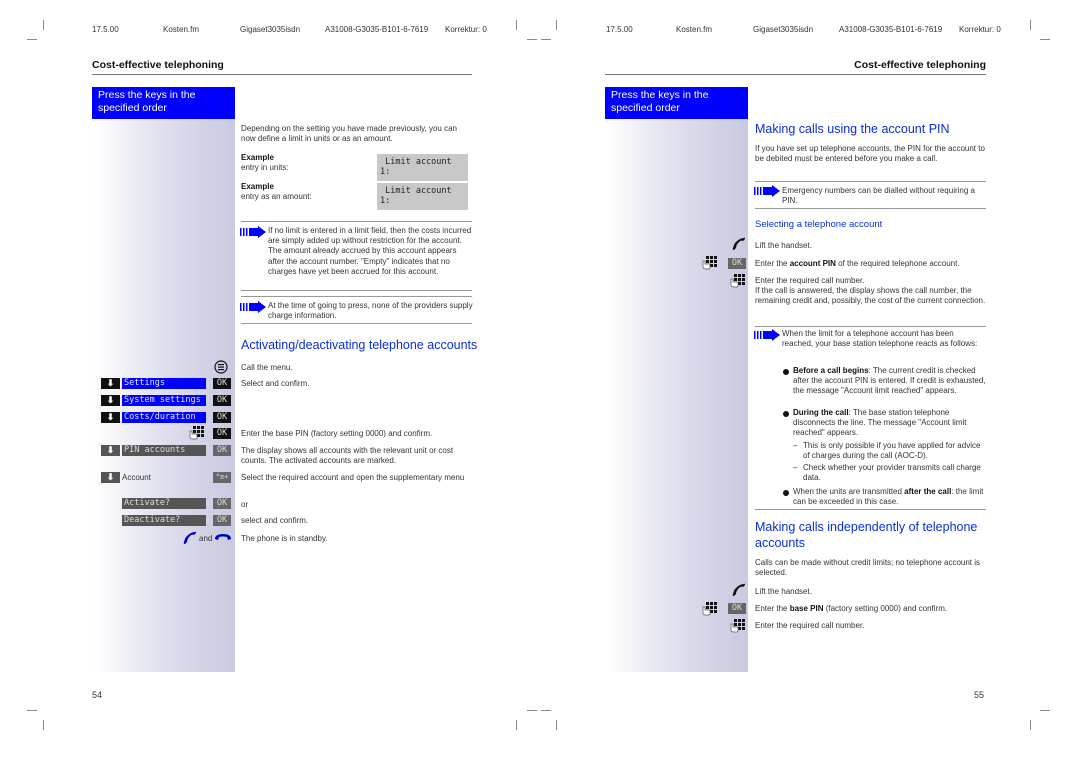 This screenshot has height=763, width=1080. I want to click on supplementary-menu-key: °≡+, so click(222, 477).